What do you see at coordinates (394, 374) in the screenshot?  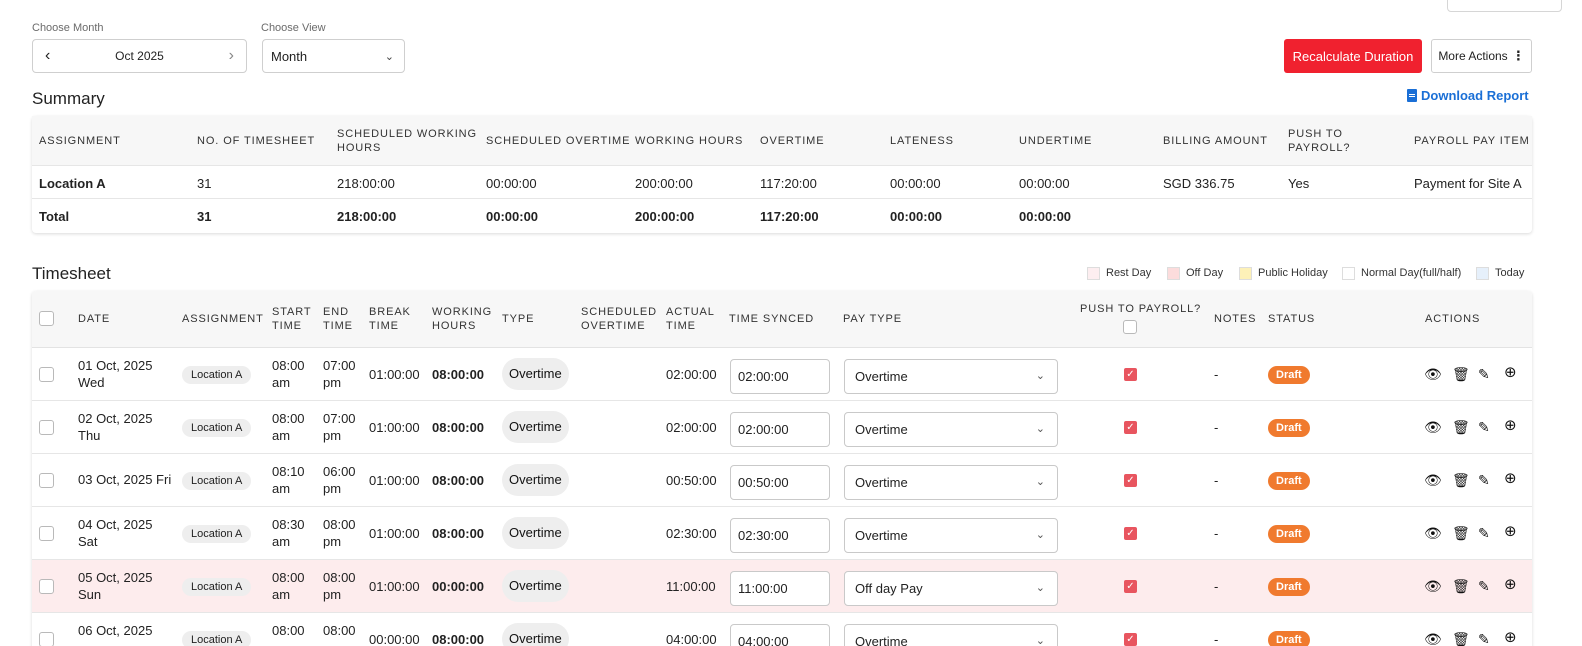 I see `break-time-cell: 01:00:00` at bounding box center [394, 374].